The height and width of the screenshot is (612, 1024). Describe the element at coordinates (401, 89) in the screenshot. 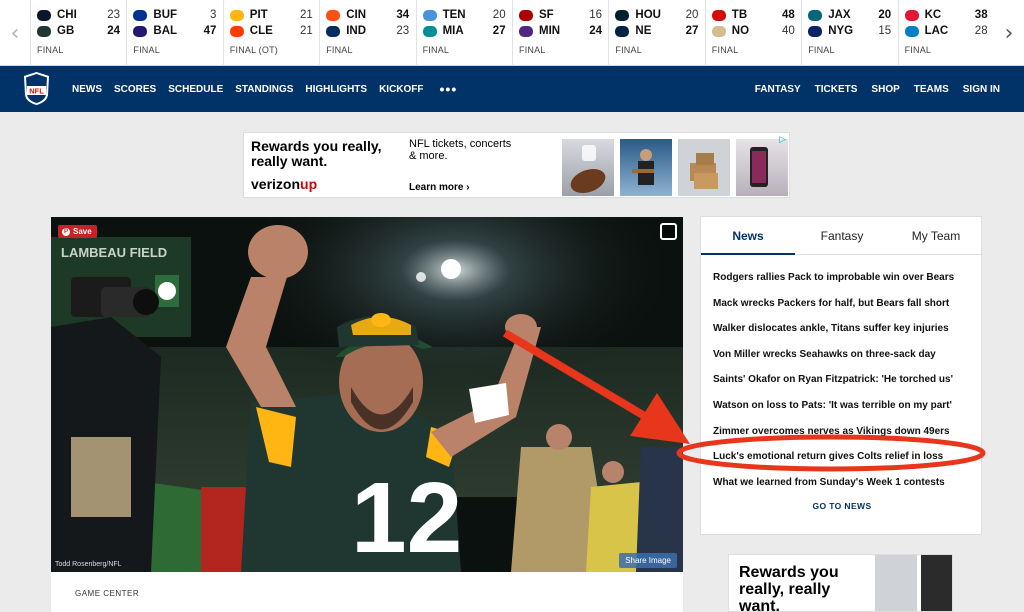

I see `nav-link-kickoff: KICKOFF` at that location.